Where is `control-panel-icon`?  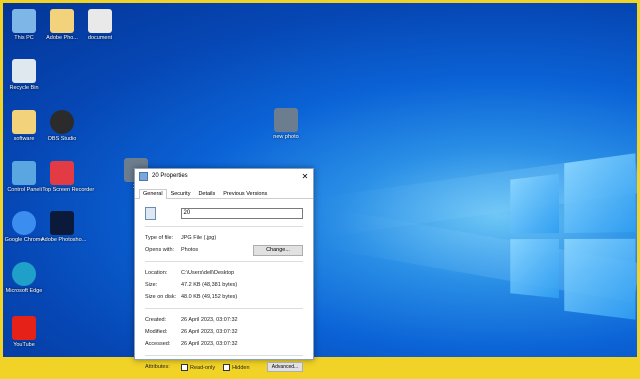
control-panel-icon is located at coordinates (24, 173).